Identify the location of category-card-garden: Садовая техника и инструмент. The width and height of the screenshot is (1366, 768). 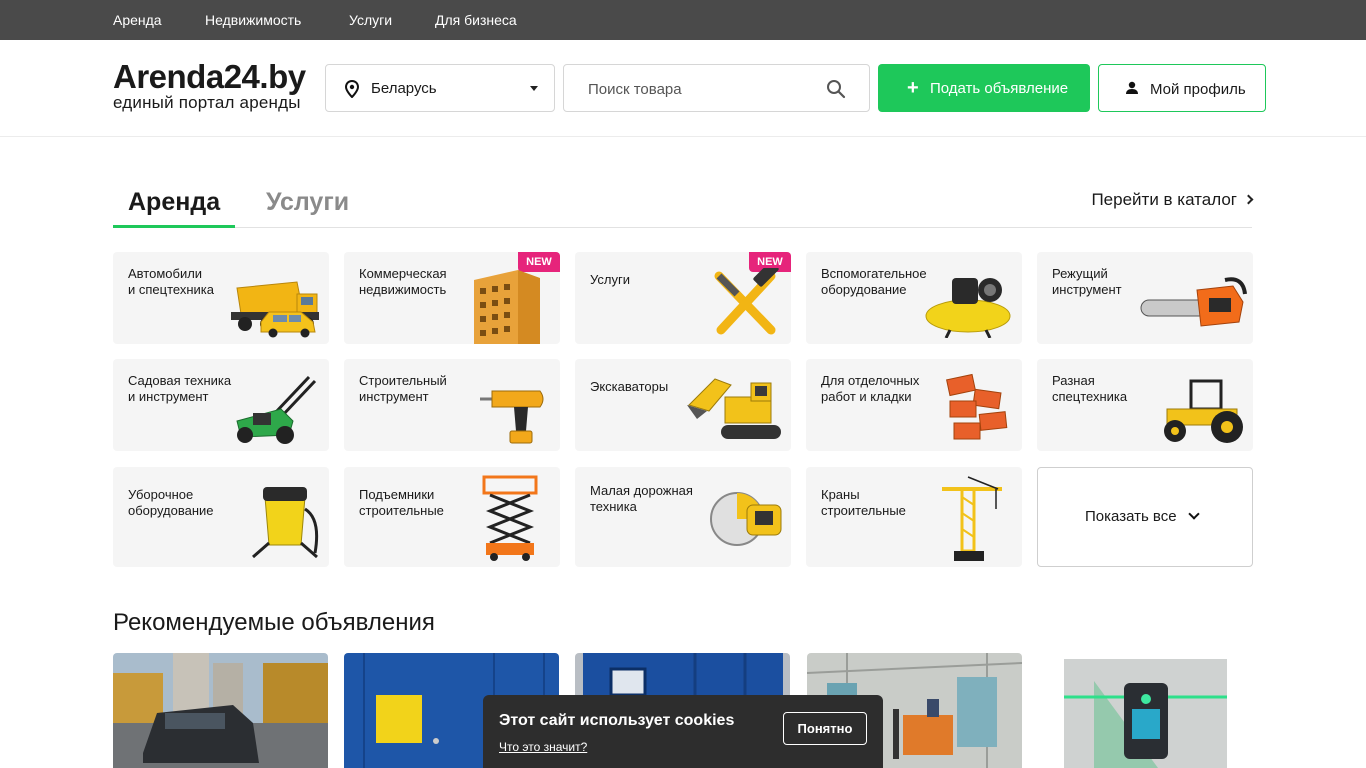
(221, 405).